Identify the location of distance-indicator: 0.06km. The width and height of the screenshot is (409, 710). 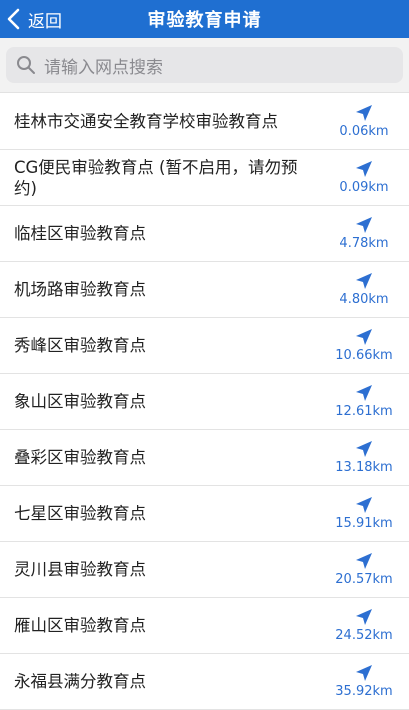
(364, 121).